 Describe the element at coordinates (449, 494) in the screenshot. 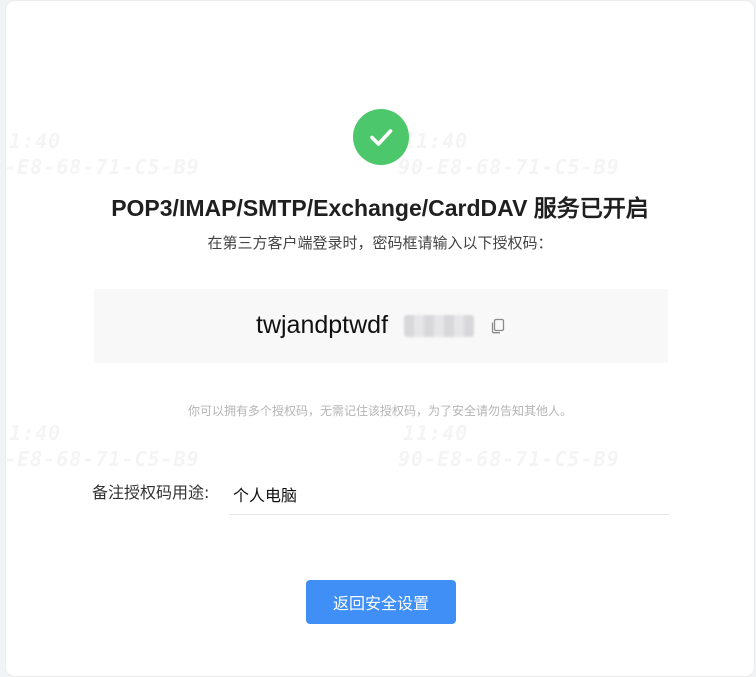

I see `remark-input` at that location.